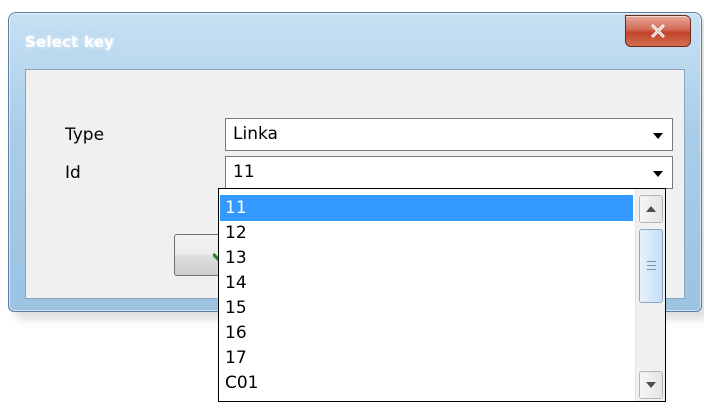 The width and height of the screenshot is (704, 402). I want to click on scroll-up-arrow-icon, so click(651, 209).